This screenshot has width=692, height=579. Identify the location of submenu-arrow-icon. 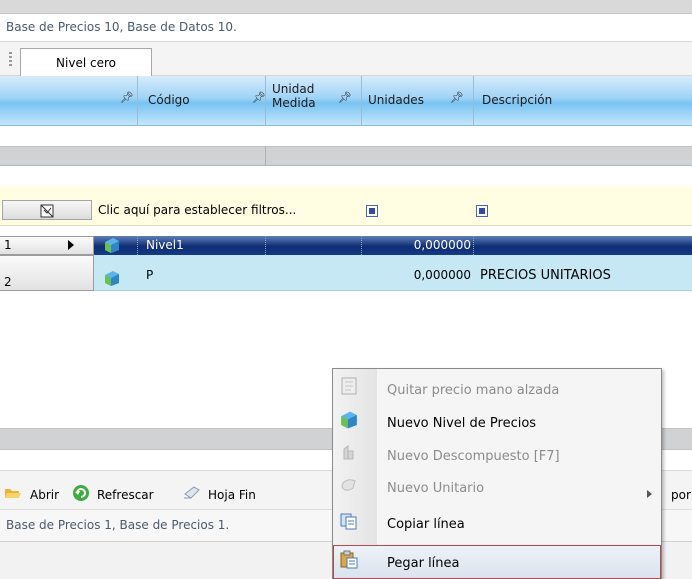
(649, 494).